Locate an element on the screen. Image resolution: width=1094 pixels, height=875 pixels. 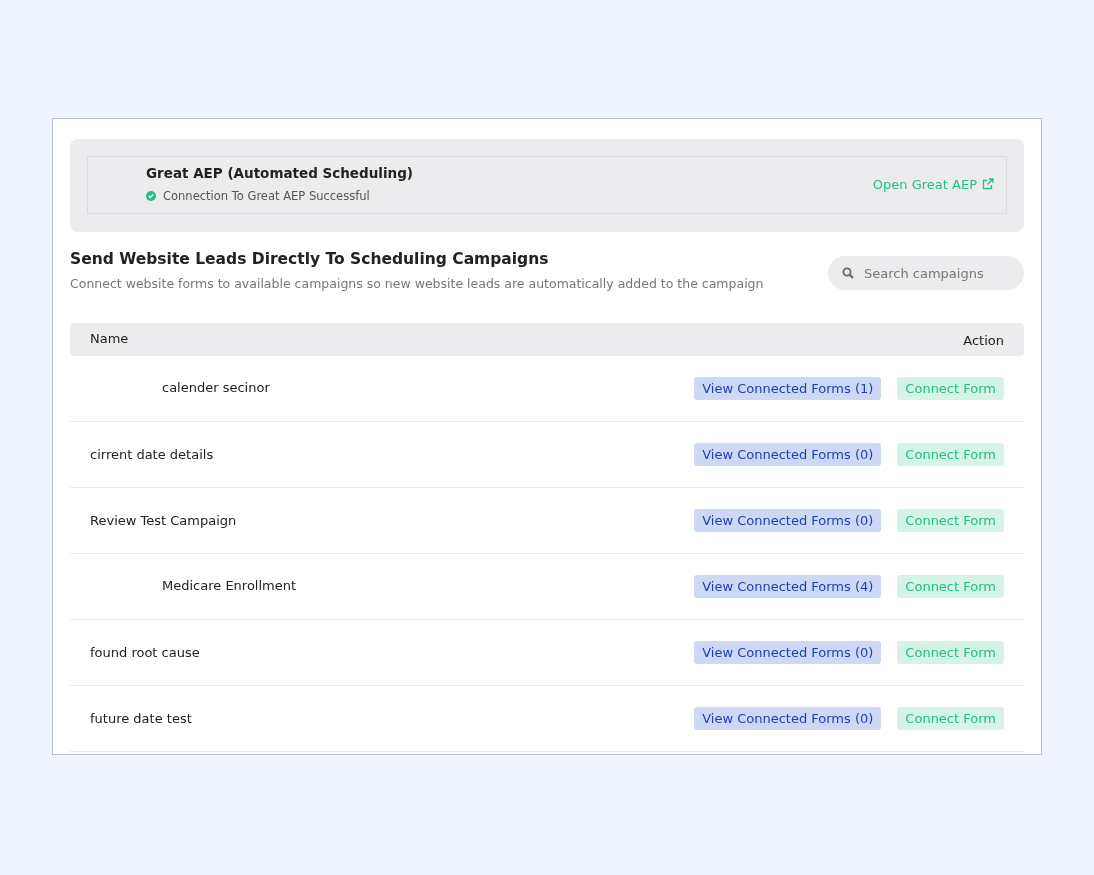
section-title: Send Website Leads Directly To Scheduling Campaigns is located at coordinates (310, 259).